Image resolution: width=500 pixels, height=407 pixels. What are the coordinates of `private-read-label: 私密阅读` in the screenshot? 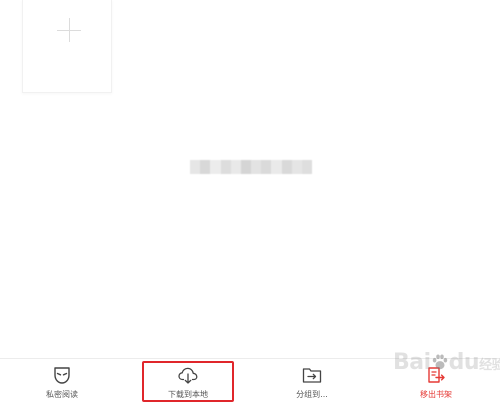 It's located at (62, 394).